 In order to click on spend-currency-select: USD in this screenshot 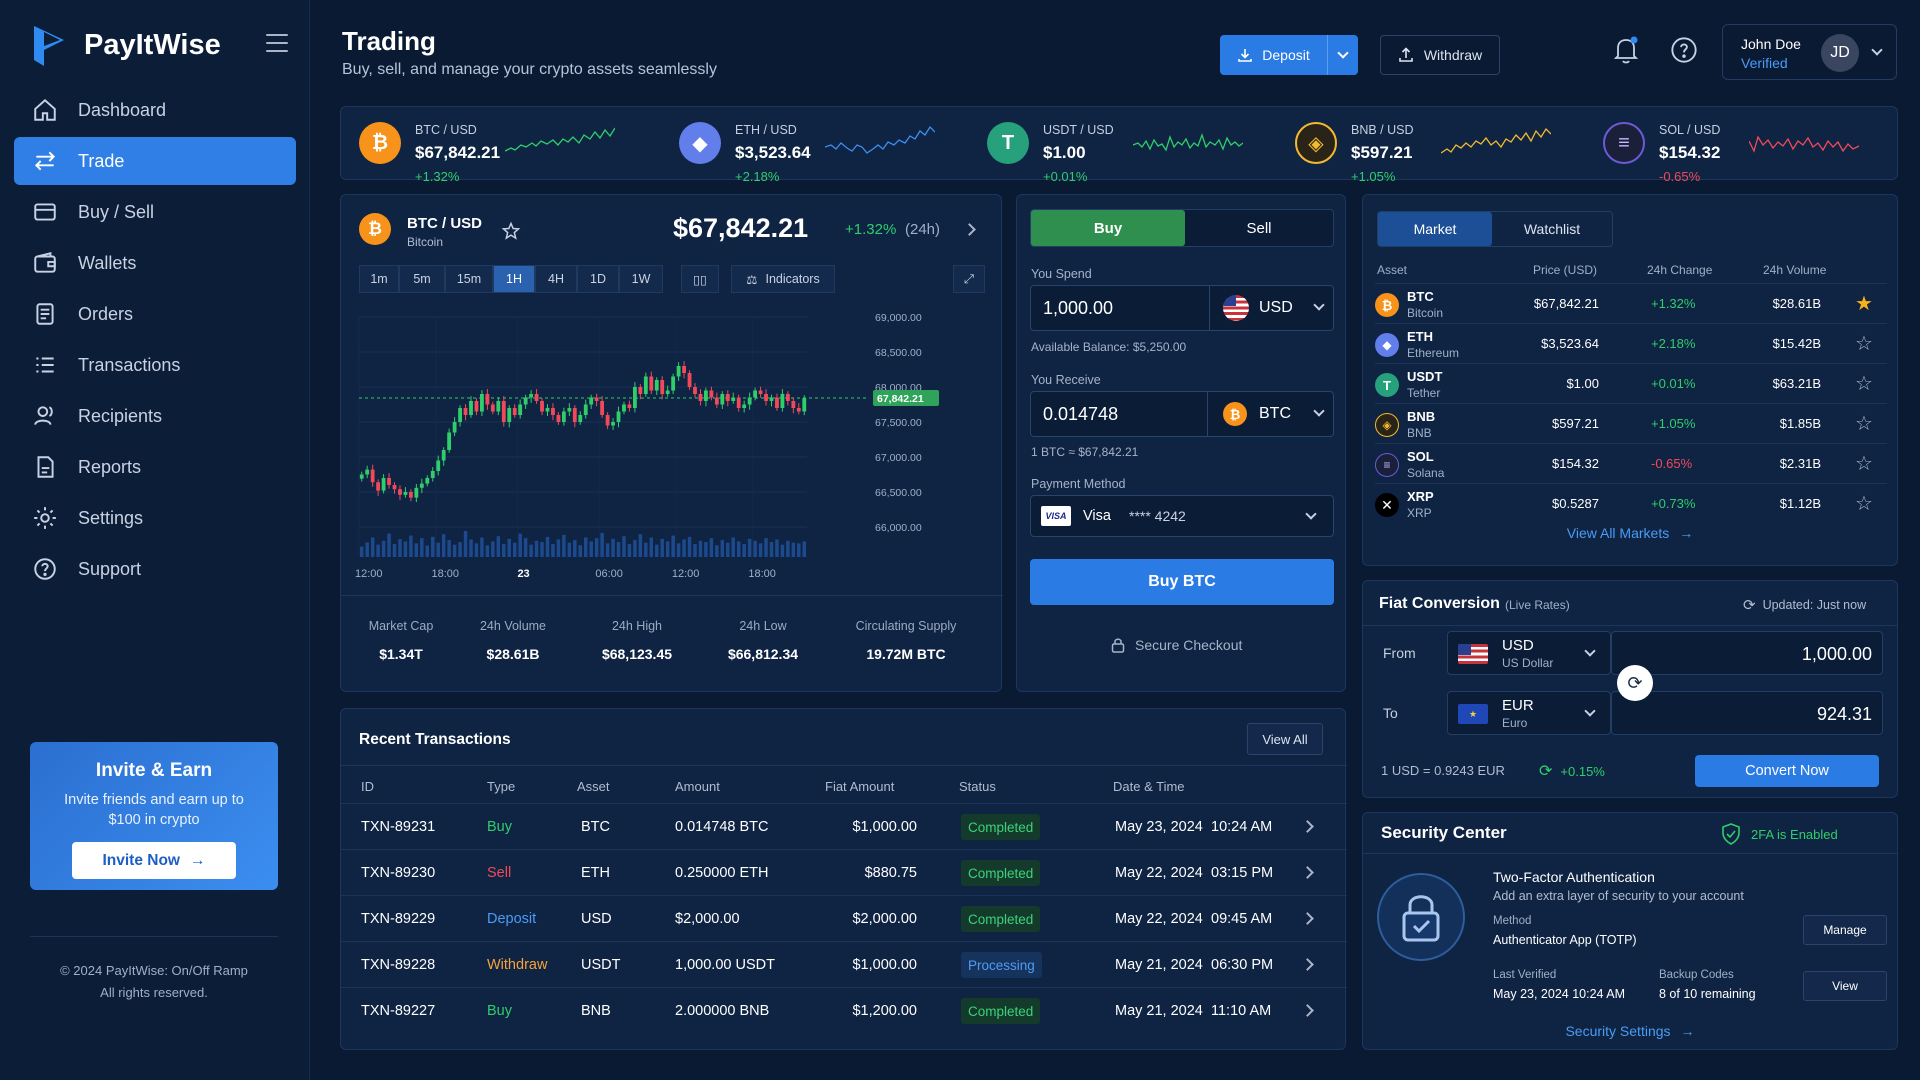, I will do `click(1276, 308)`.